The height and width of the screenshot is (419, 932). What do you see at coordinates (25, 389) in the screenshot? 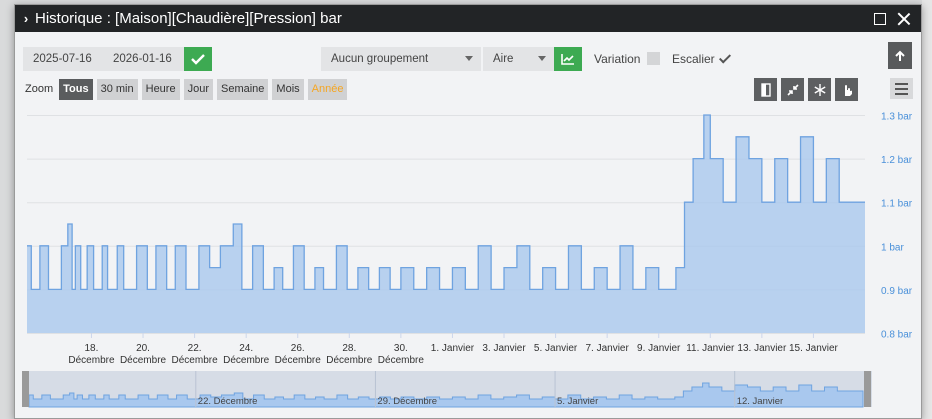
I see `navigator-handle-left` at bounding box center [25, 389].